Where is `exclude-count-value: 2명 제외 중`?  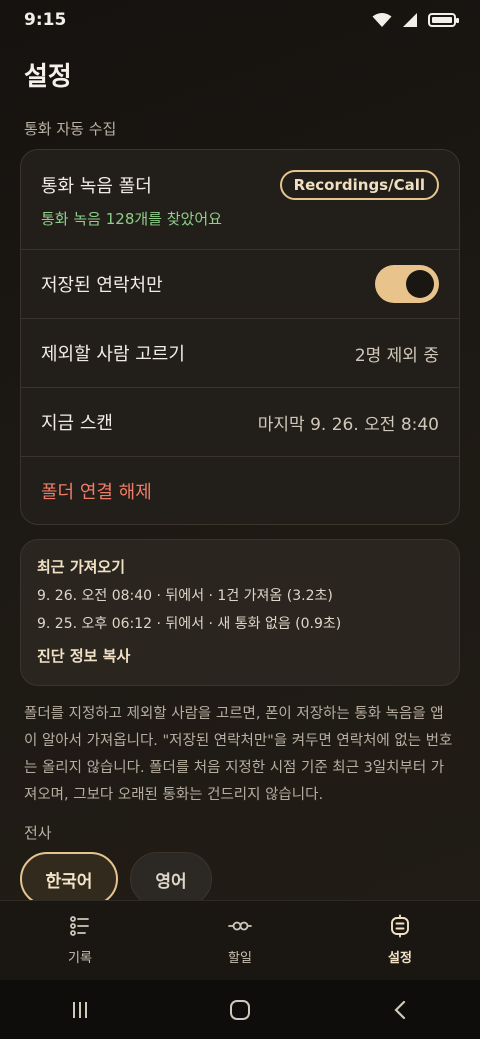 exclude-count-value: 2명 제외 중 is located at coordinates (396, 355).